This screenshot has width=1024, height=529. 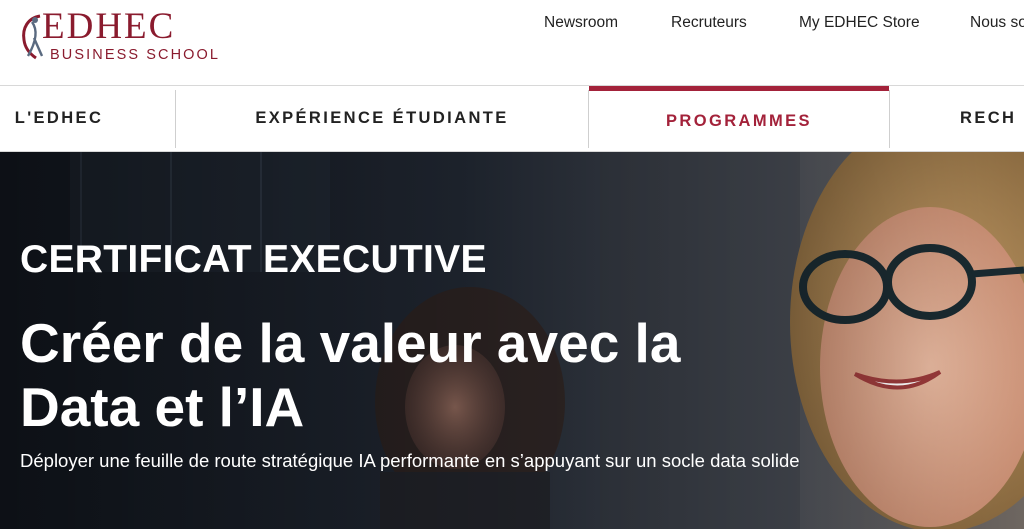 I want to click on nav-tab-programmes: PROGRAMMES, so click(x=739, y=118).